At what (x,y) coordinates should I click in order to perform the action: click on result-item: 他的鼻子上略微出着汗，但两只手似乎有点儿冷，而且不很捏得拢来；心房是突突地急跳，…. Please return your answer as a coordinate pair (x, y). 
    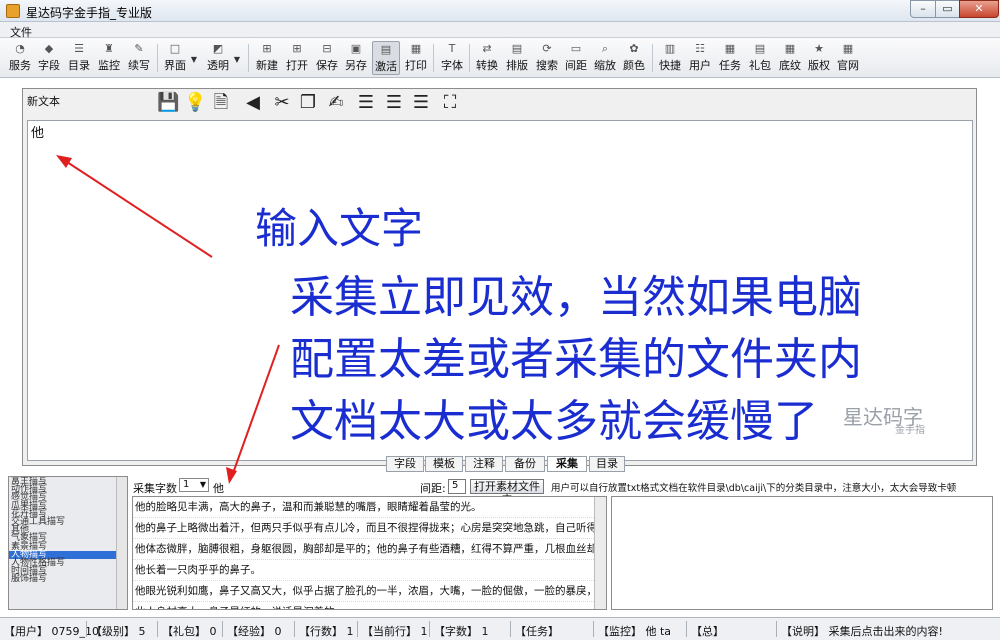
    Looking at the image, I should click on (369, 528).